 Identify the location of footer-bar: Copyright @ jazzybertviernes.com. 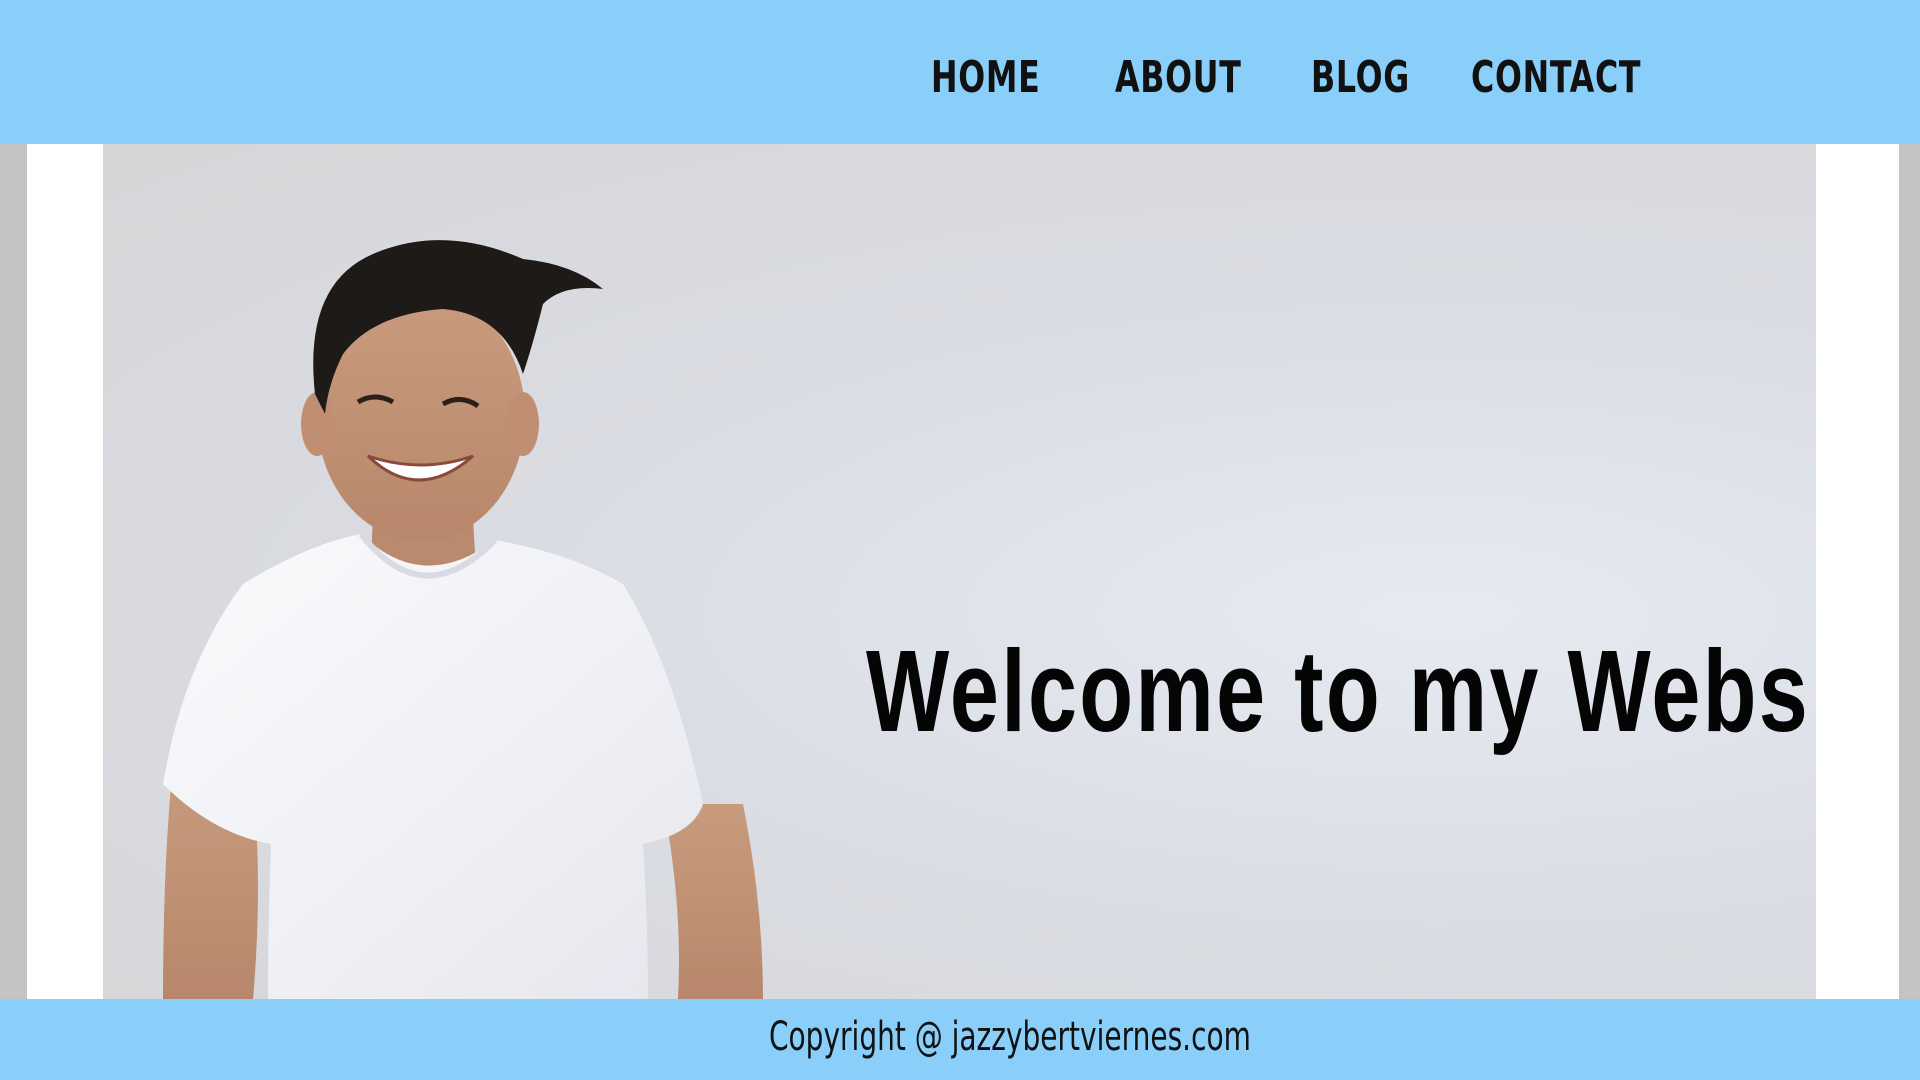
(960, 1039).